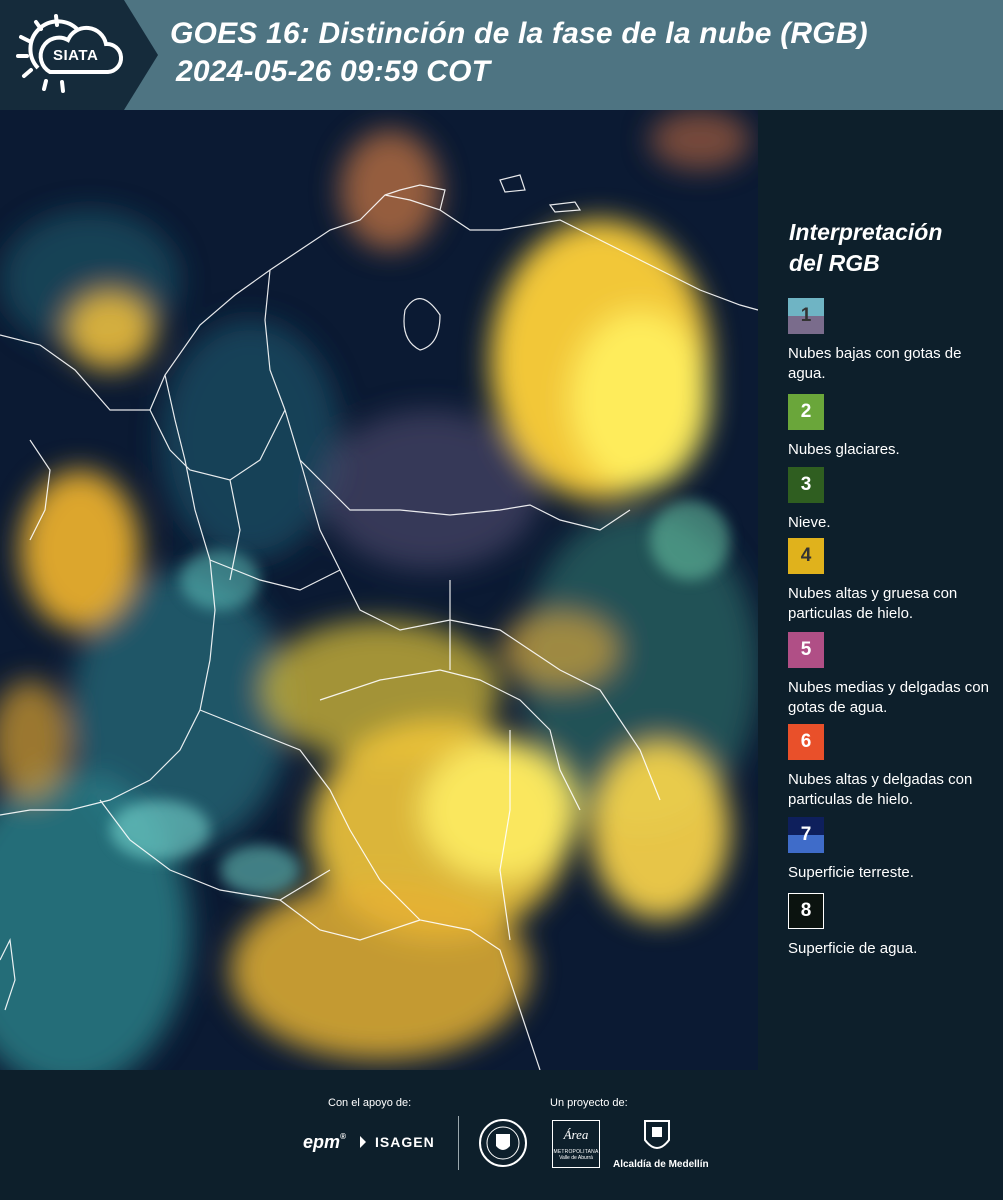 The height and width of the screenshot is (1200, 1003). Describe the element at coordinates (875, 363) in the screenshot. I see `legend-label-1: Nubes bajas con gotas de agua.` at that location.